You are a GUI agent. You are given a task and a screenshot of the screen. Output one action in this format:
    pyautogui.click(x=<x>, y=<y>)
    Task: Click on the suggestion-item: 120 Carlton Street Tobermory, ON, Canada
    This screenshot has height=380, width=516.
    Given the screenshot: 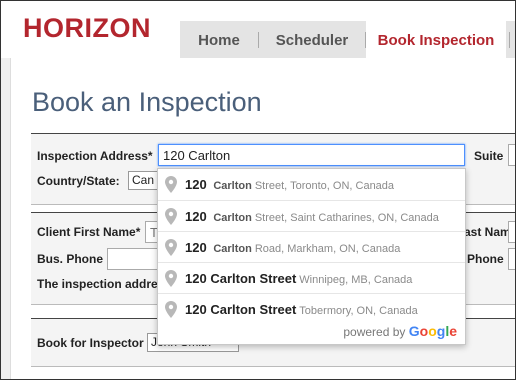 What is the action you would take?
    pyautogui.click(x=311, y=309)
    